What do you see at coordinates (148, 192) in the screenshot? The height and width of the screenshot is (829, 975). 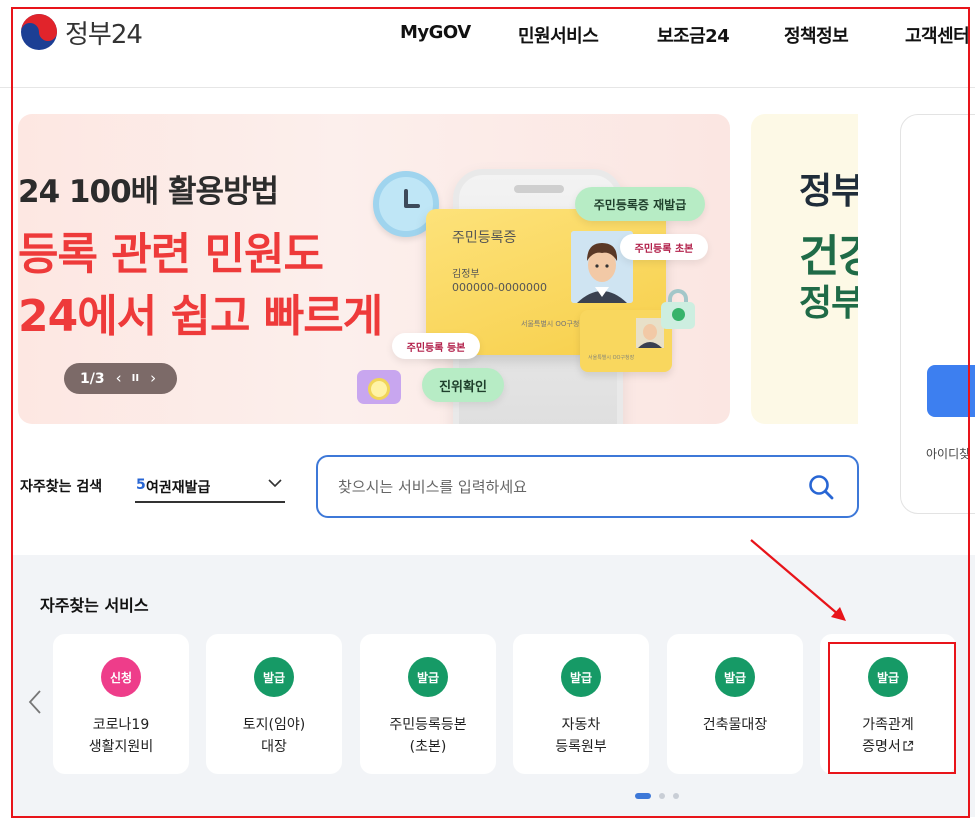 I see `banner-line-1: 24 100배 활용방법` at bounding box center [148, 192].